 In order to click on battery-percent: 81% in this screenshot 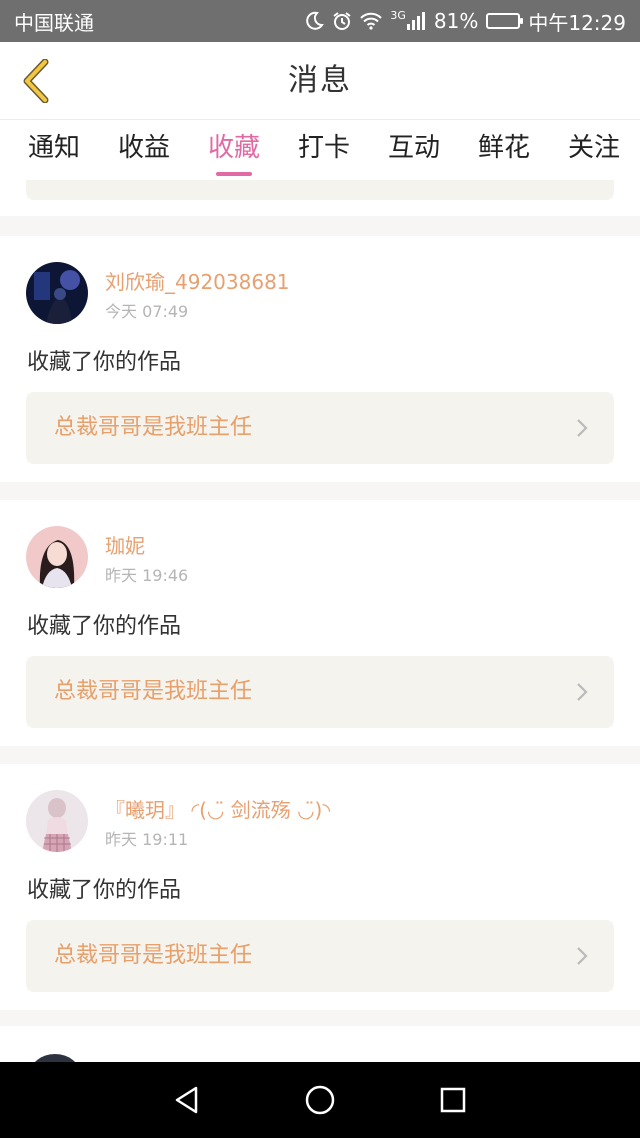, I will do `click(456, 21)`.